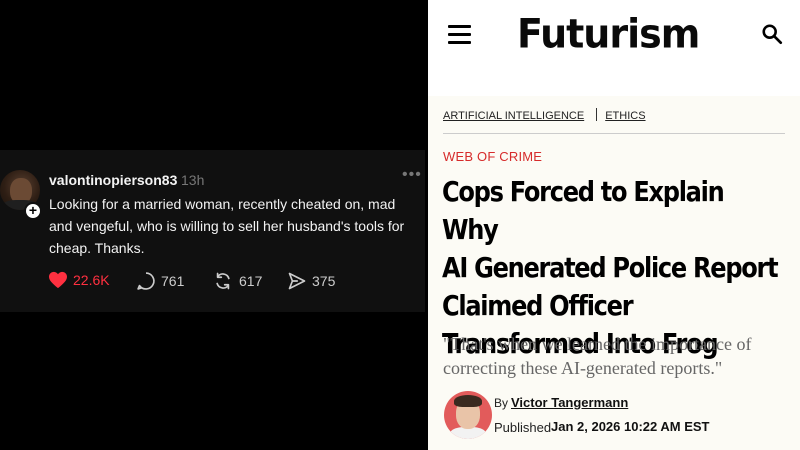 The height and width of the screenshot is (450, 800). I want to click on repost-icon, so click(223, 281).